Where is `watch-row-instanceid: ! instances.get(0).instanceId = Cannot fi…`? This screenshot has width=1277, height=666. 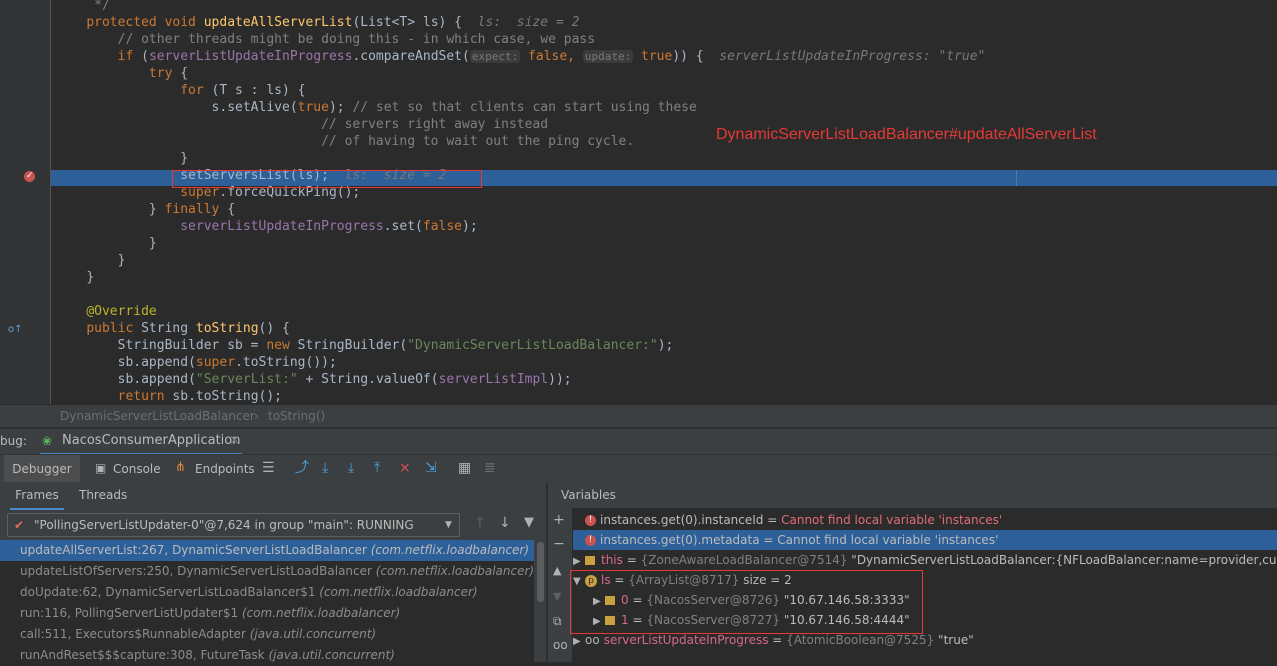 watch-row-instanceid: ! instances.get(0).instanceId = Cannot fi… is located at coordinates (925, 520).